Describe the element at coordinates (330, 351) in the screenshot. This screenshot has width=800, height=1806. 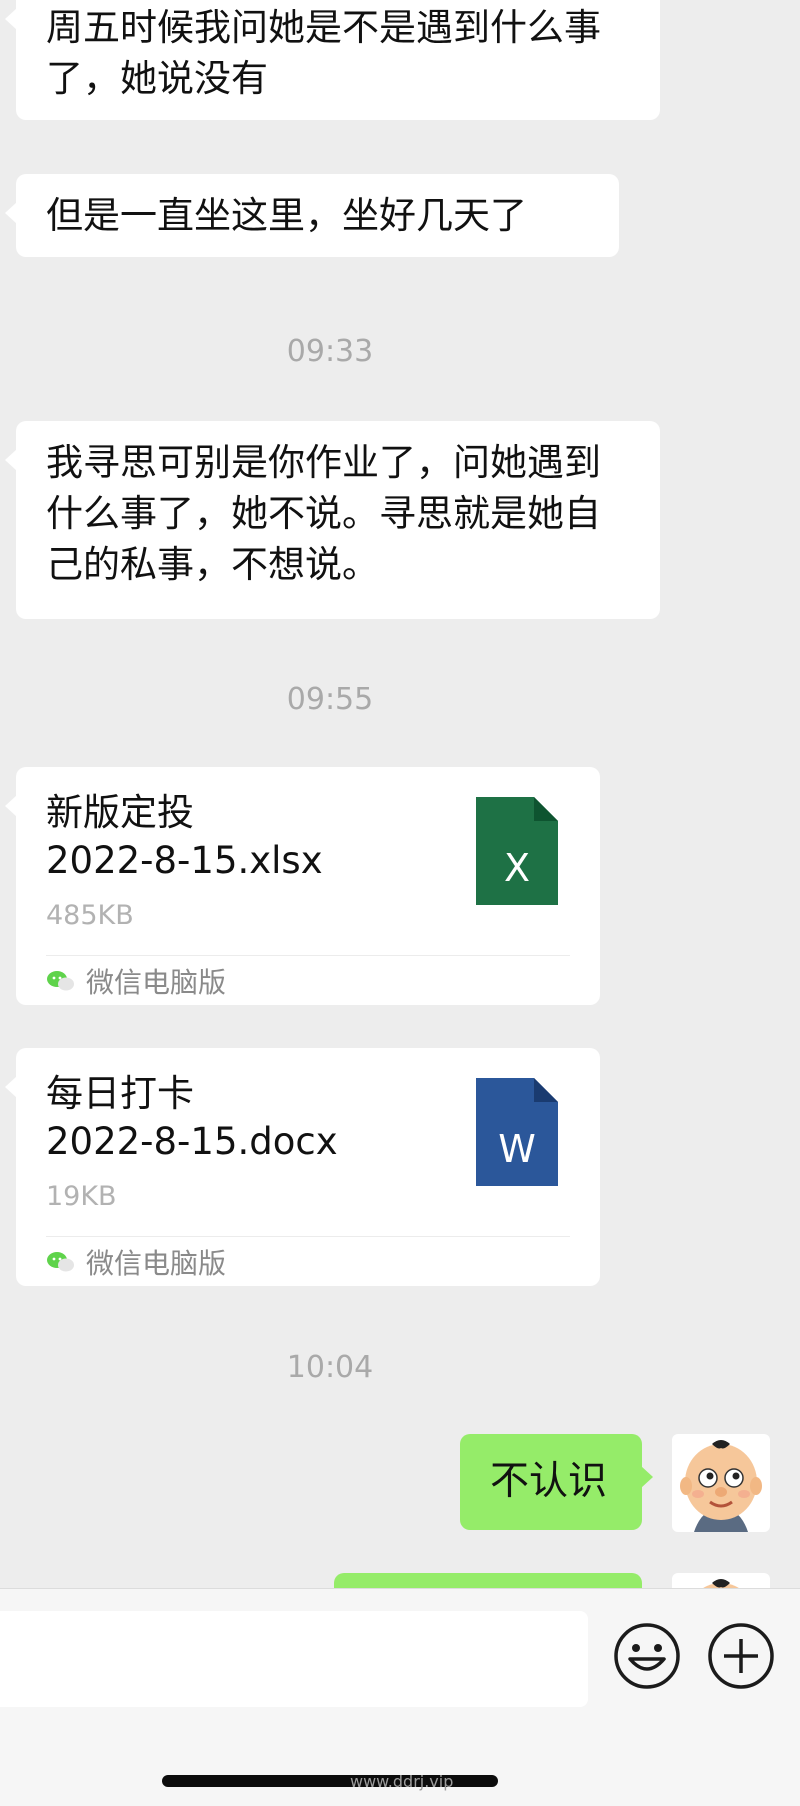
I see `timestamp: 09:33` at that location.